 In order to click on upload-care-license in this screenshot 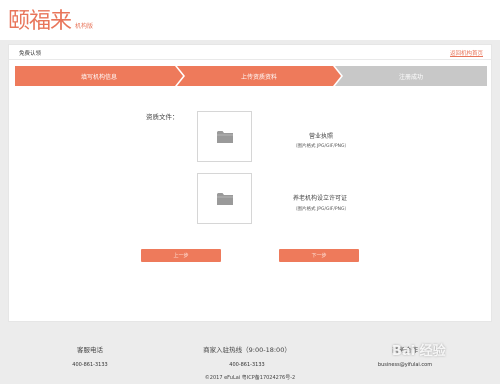, I will do `click(224, 198)`.